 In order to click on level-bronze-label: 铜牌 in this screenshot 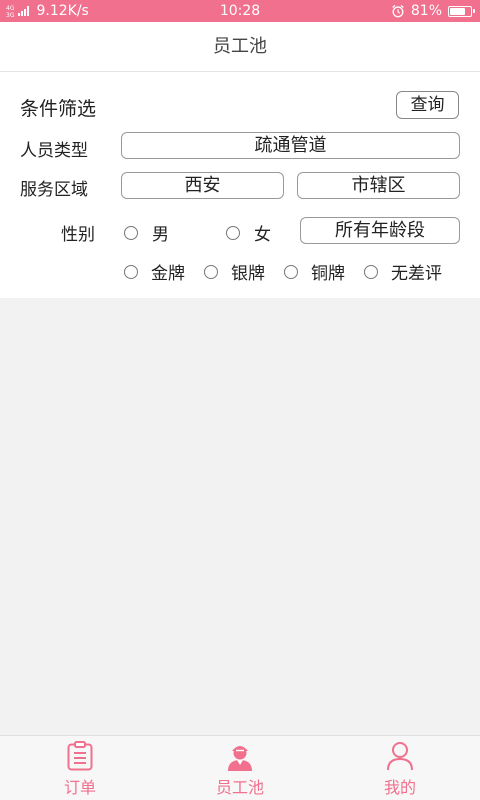, I will do `click(328, 274)`.